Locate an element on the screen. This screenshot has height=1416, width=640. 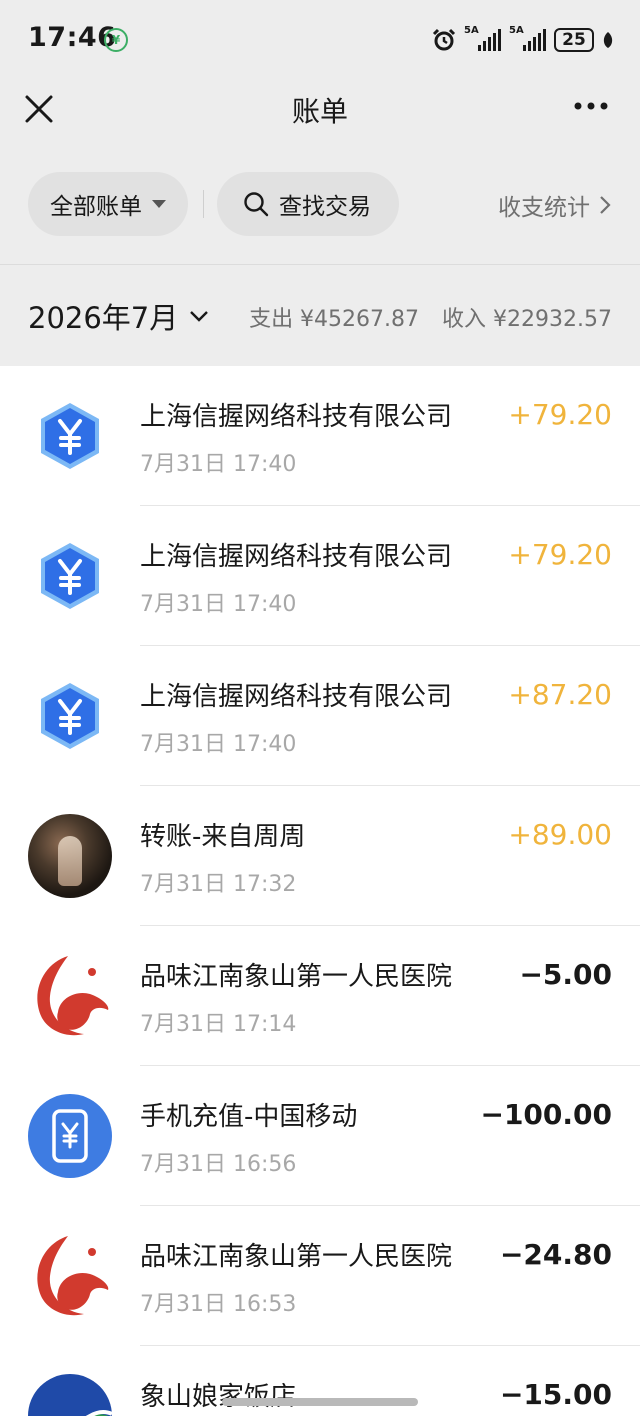
restaurant-logo-icon is located at coordinates (70, 1395).